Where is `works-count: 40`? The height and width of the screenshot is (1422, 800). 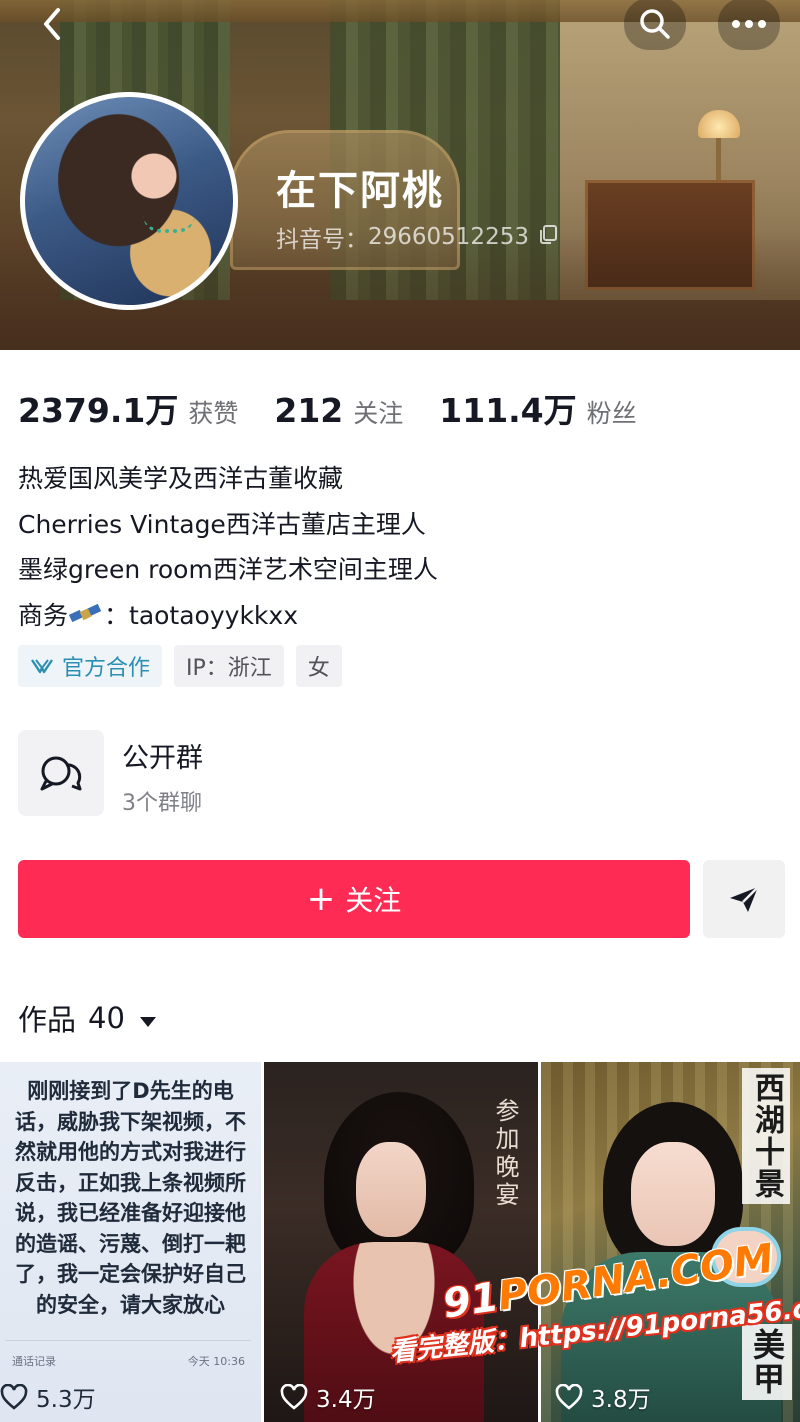 works-count: 40 is located at coordinates (106, 1018).